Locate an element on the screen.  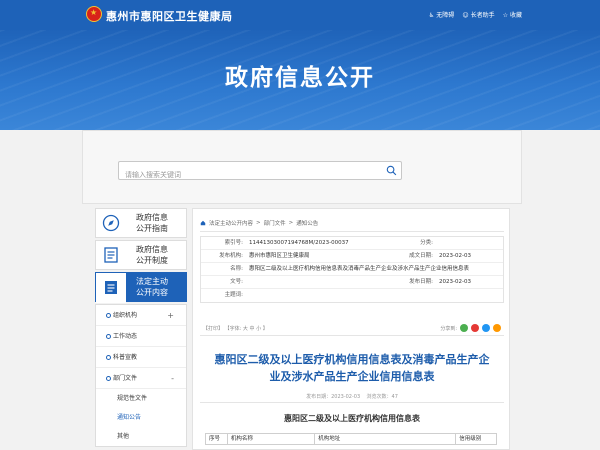
home-icon is located at coordinates (203, 223).